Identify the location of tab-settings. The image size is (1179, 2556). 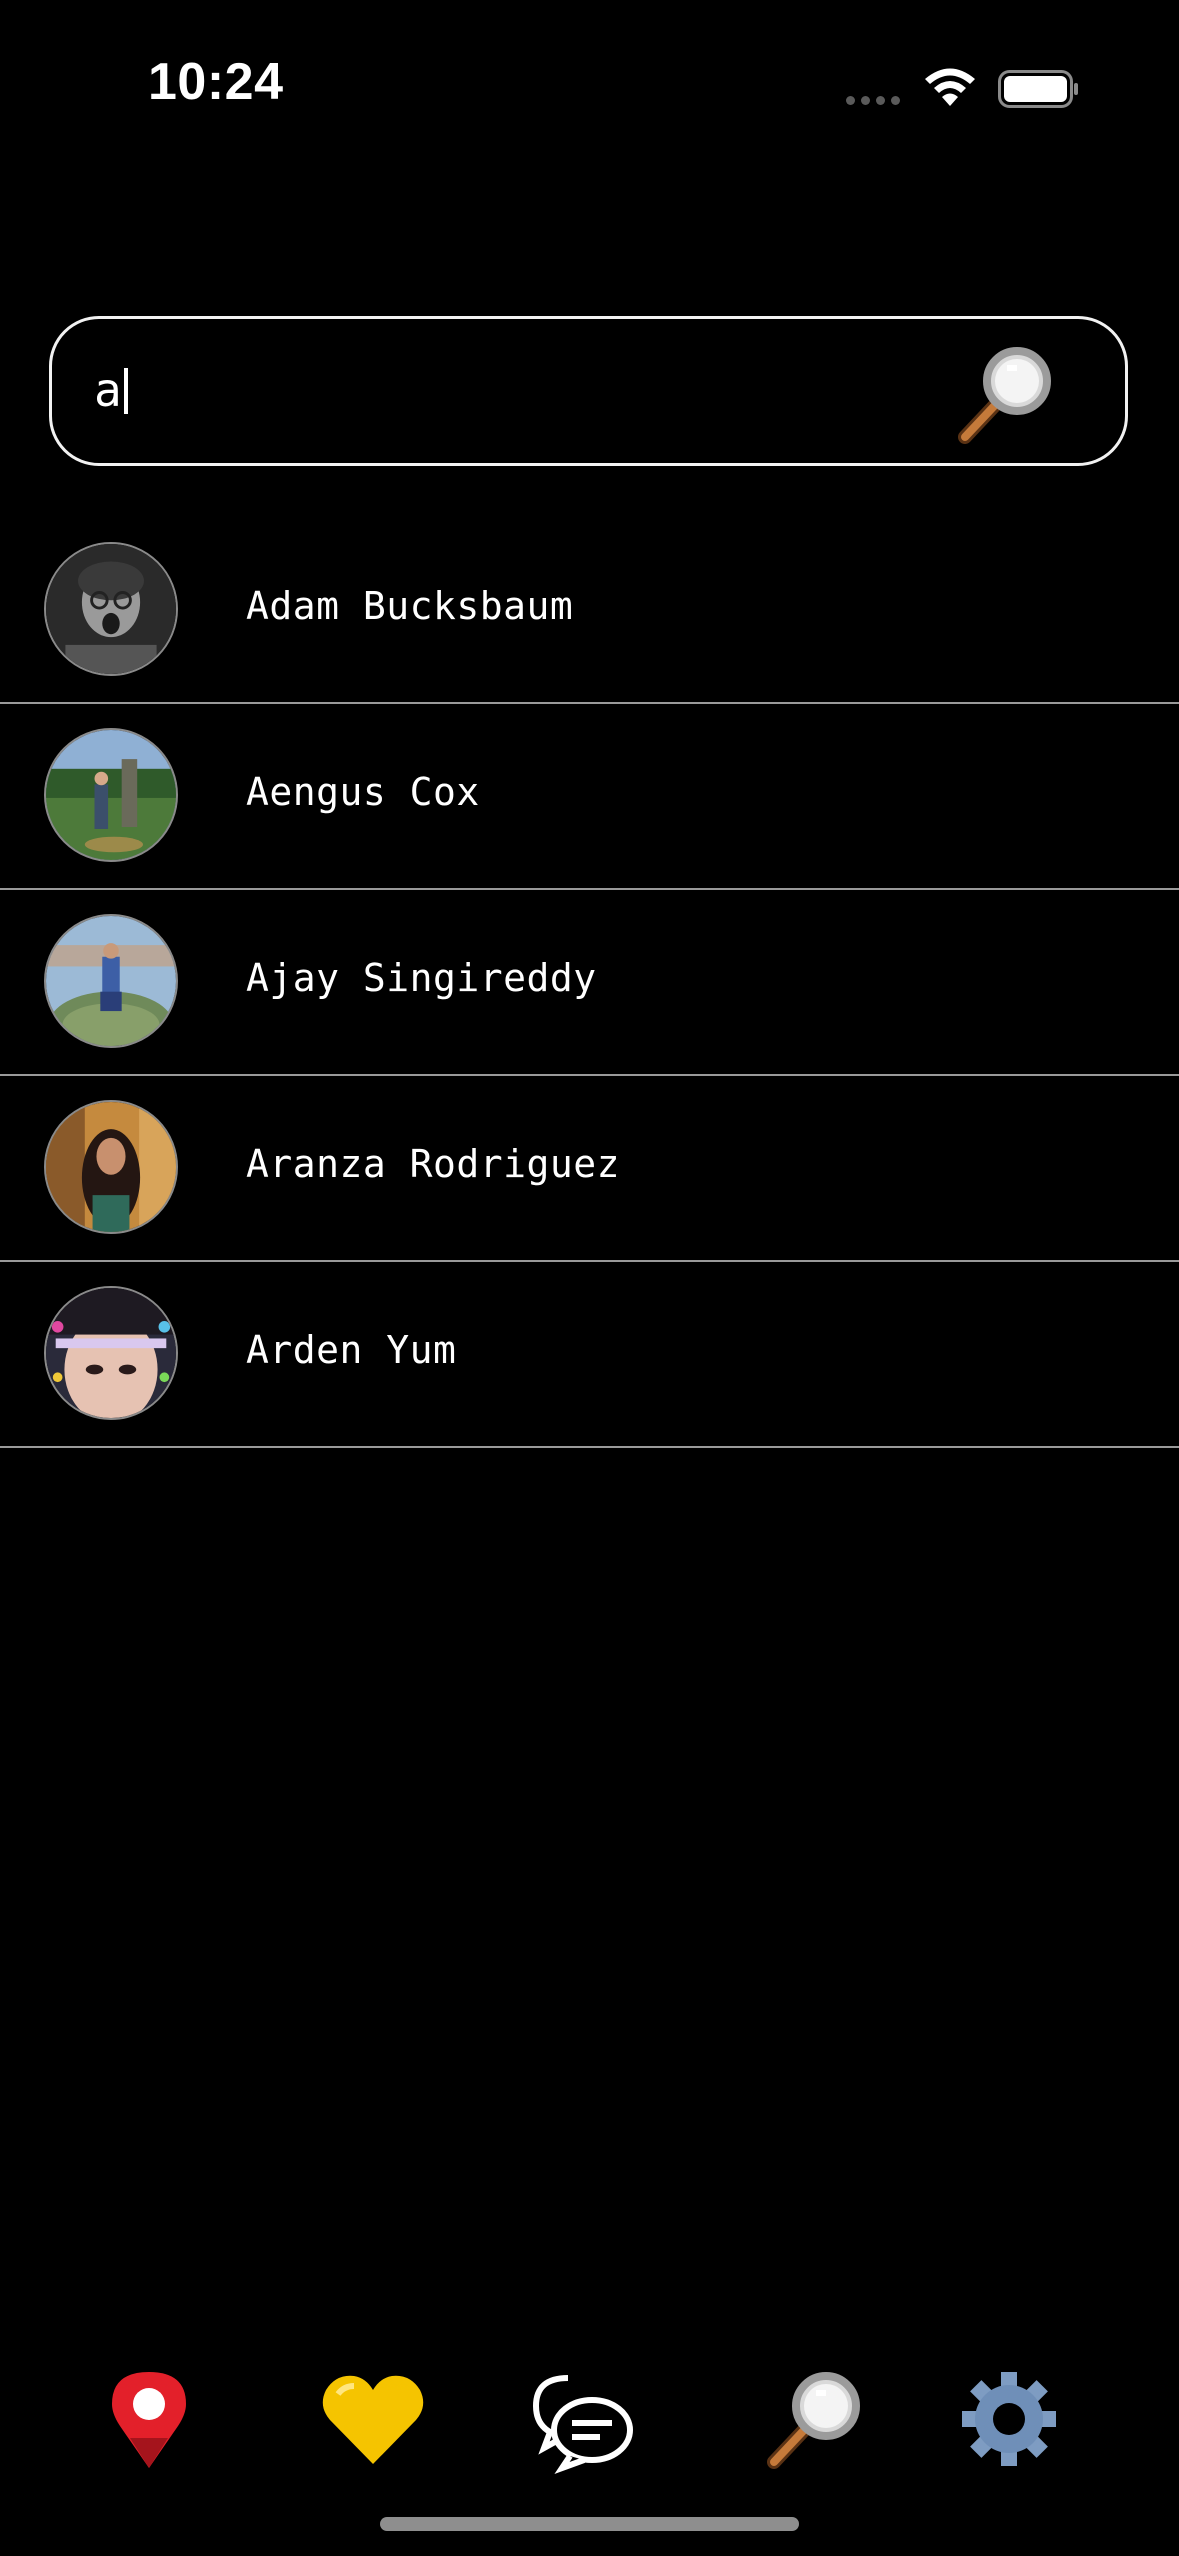
(1009, 2419).